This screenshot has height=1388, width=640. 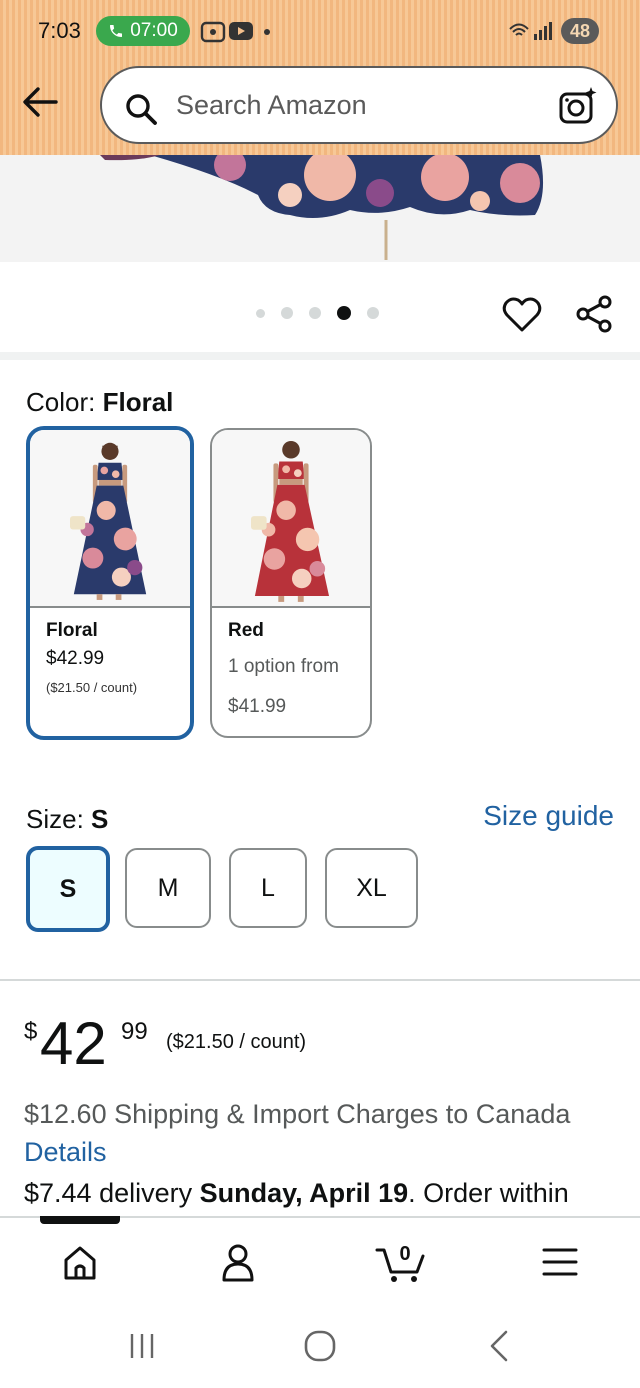 What do you see at coordinates (134, 1031) in the screenshot?
I see `price-fraction: 99` at bounding box center [134, 1031].